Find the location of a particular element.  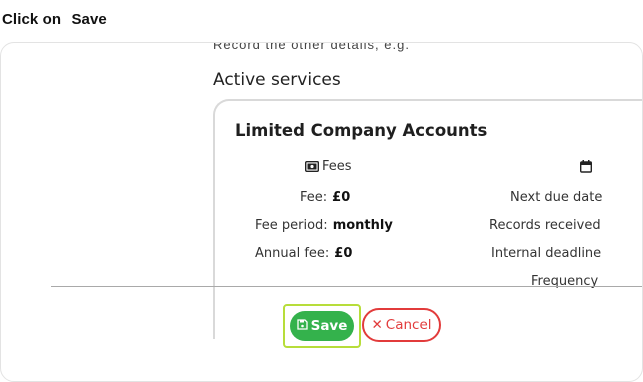

annual-fee-value: £0 is located at coordinates (343, 253).